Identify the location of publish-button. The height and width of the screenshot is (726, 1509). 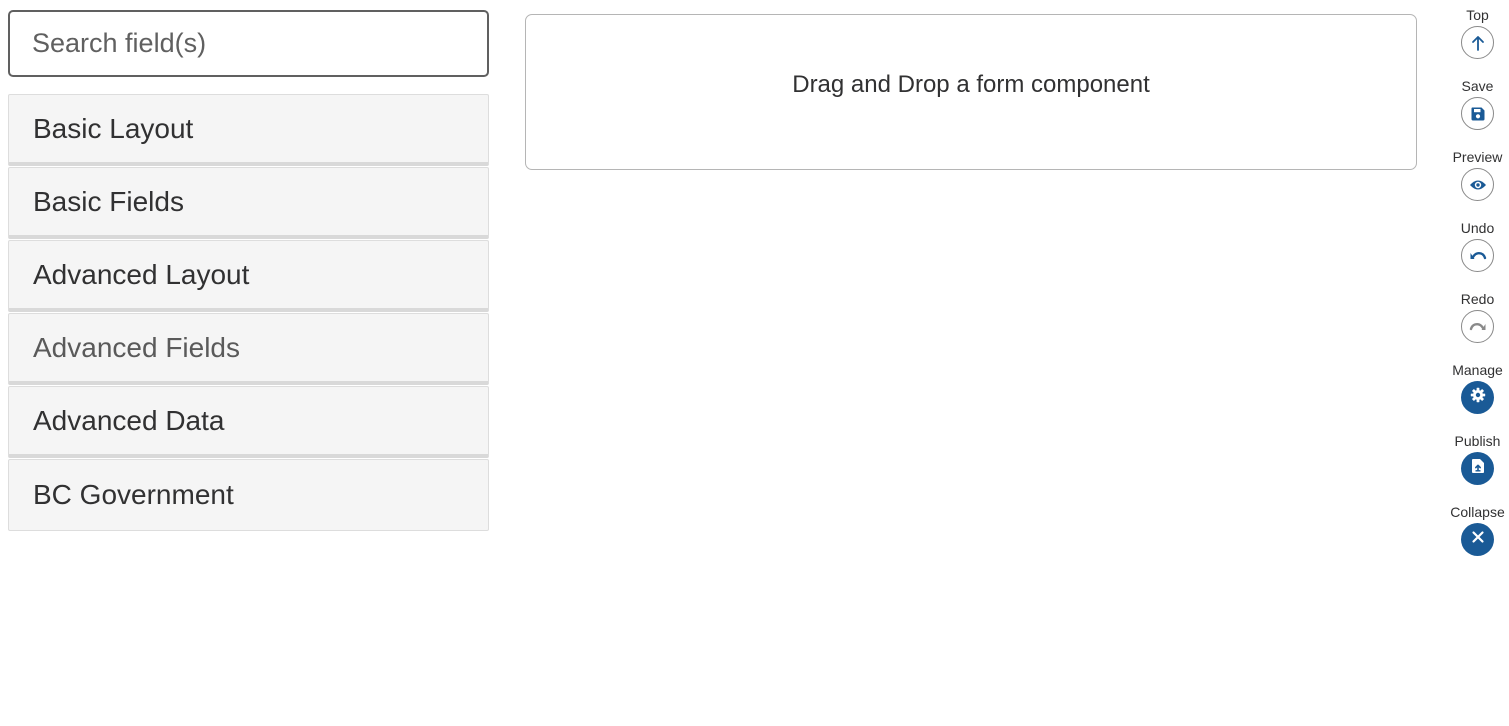
(1477, 468).